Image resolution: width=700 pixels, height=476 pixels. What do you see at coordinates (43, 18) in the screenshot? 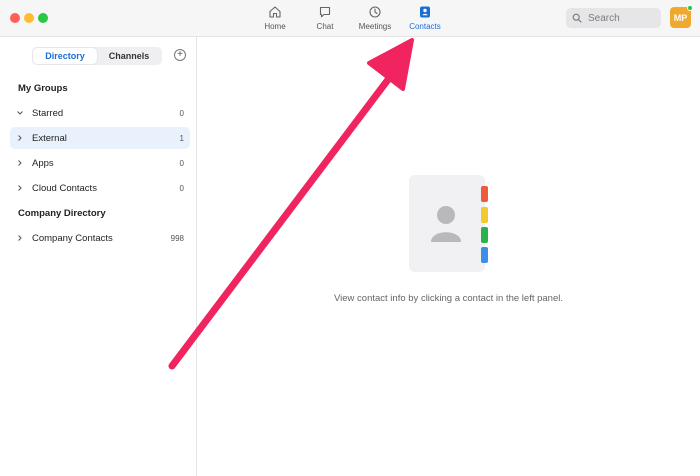
I see `maximize-window-button` at bounding box center [43, 18].